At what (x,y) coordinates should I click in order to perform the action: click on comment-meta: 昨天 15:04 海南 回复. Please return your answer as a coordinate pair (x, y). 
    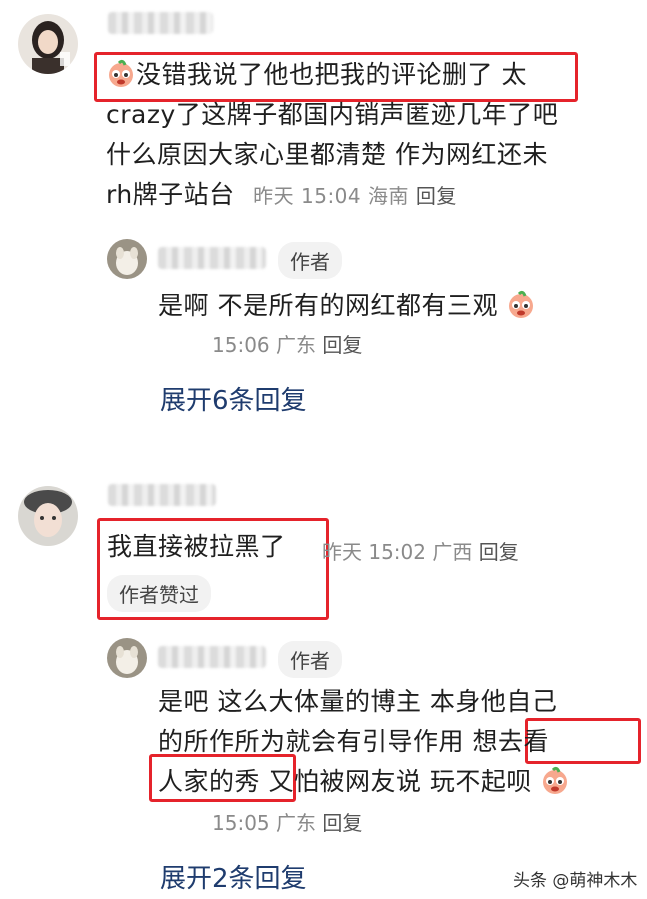
    Looking at the image, I should click on (355, 196).